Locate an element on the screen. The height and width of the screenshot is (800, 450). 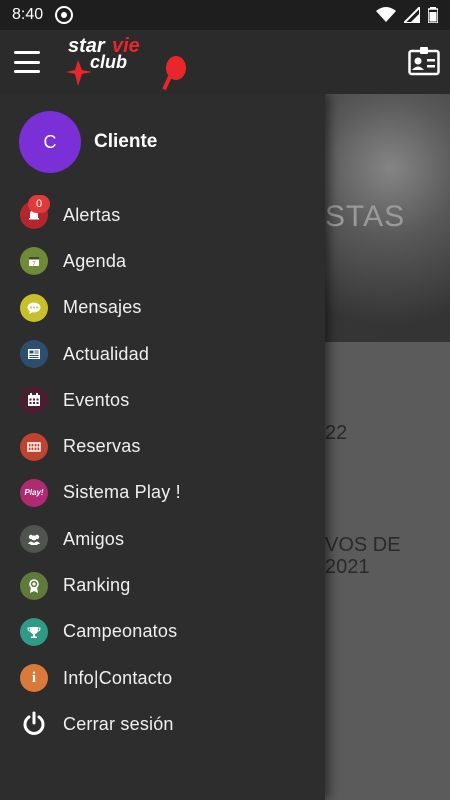
drawer-item-info-contacto: i Info|Contacto is located at coordinates (162, 678).